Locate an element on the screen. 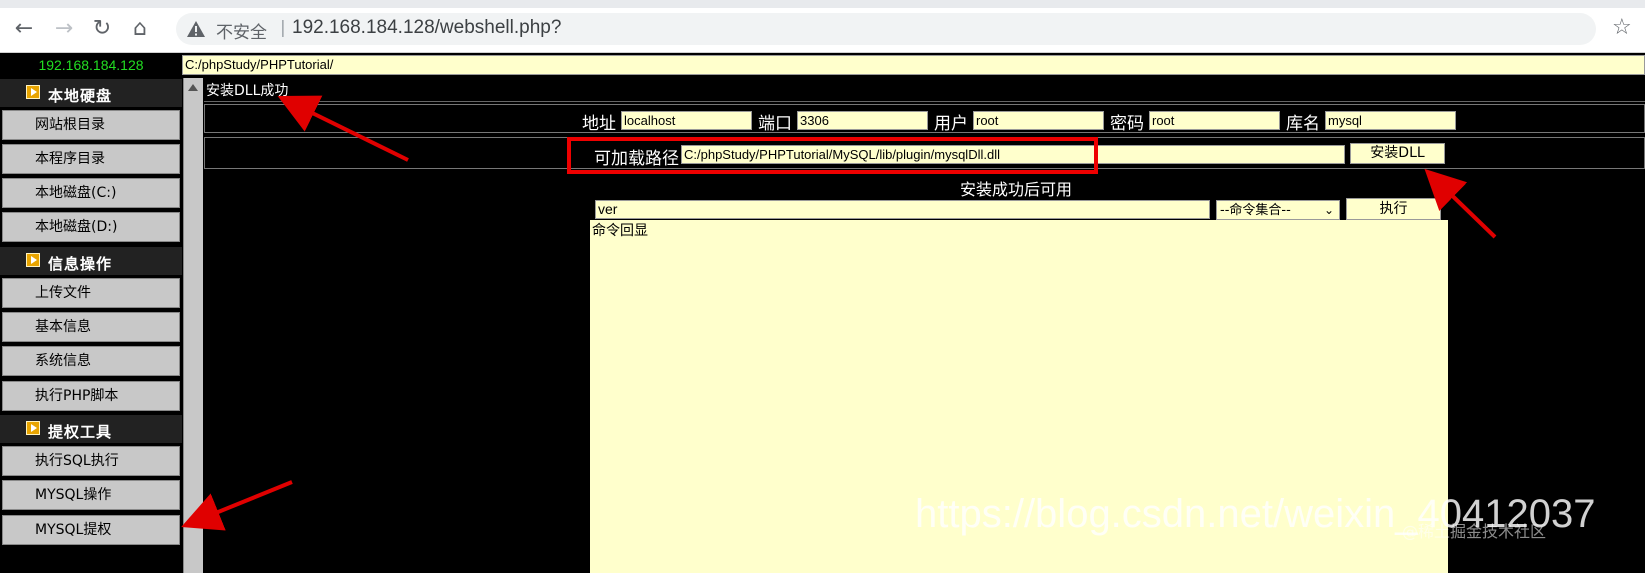 This screenshot has width=1645, height=573. arrow-to-mysql-privesc is located at coordinates (237, 505).